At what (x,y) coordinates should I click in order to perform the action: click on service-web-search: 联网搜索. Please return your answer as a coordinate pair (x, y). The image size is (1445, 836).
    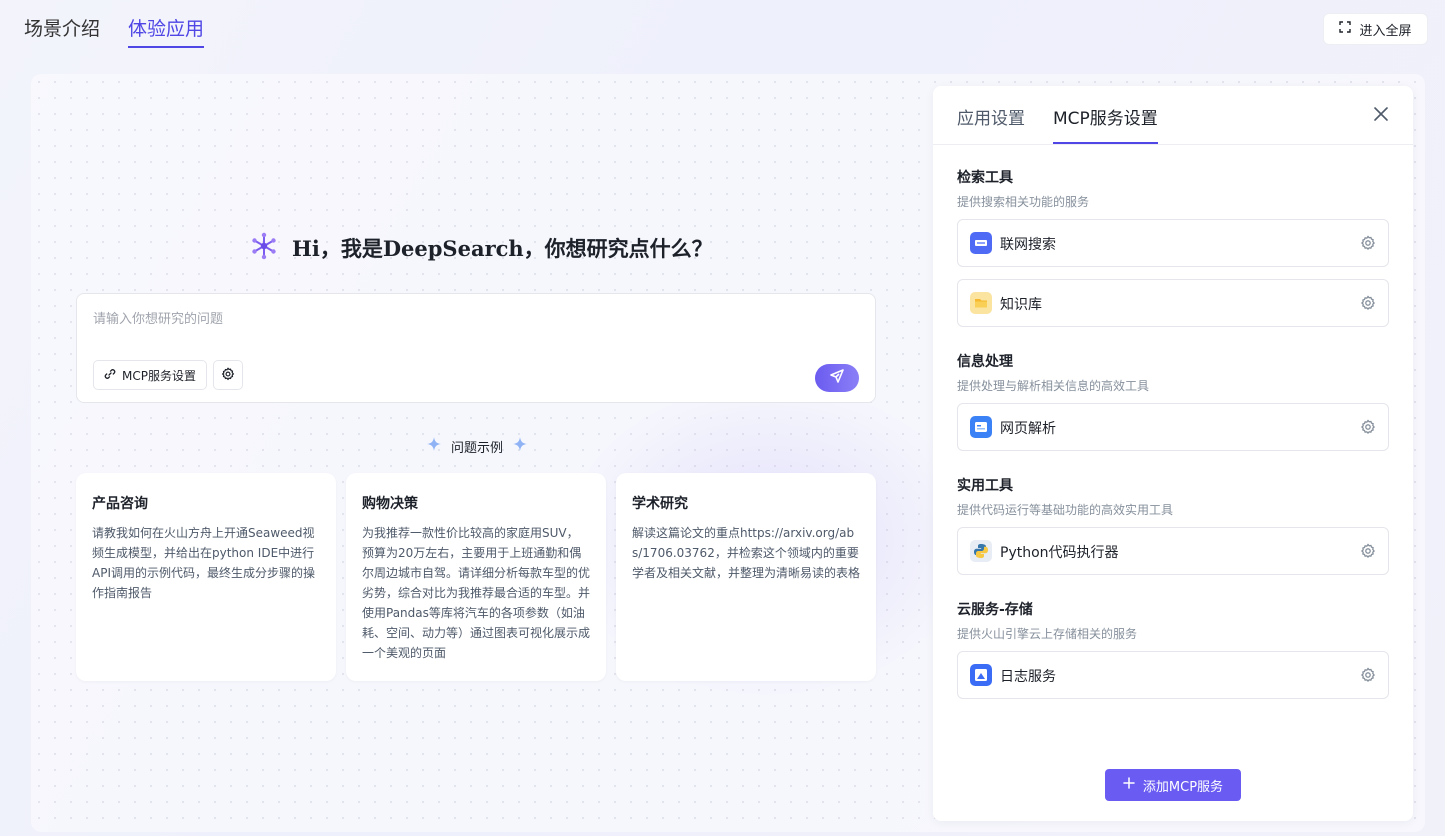
    Looking at the image, I should click on (1173, 243).